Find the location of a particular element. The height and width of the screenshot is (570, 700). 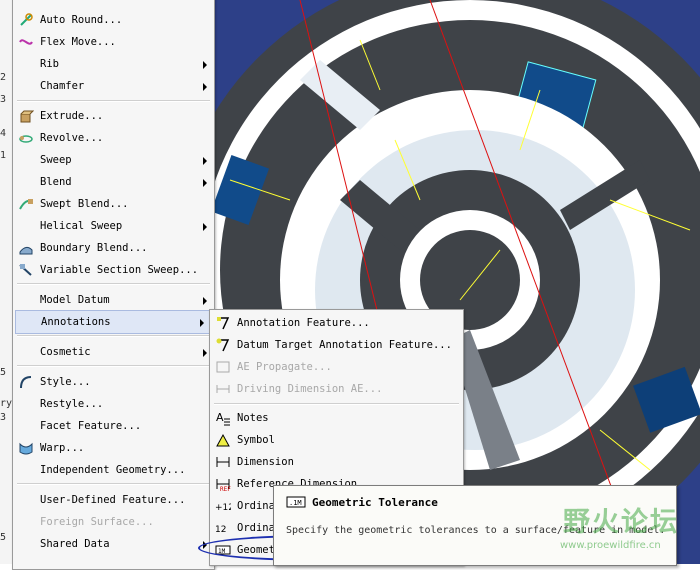

extrude-icon is located at coordinates (27, 116).